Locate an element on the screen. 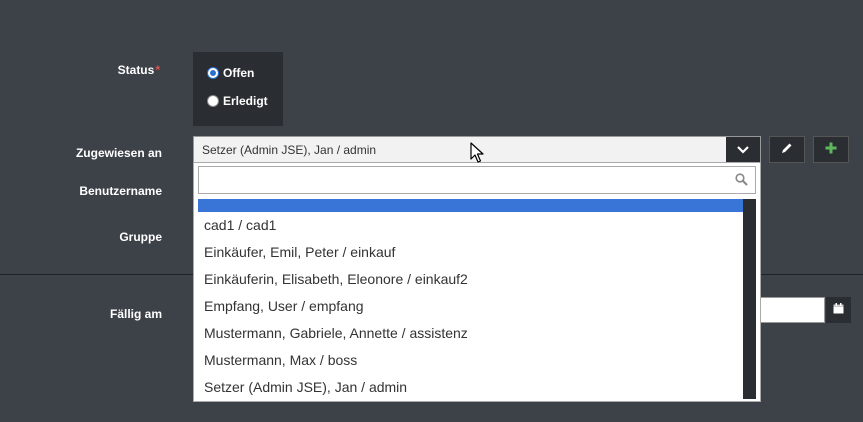 This screenshot has width=863, height=422. assigned-label: Zugewiesen an is located at coordinates (118, 153).